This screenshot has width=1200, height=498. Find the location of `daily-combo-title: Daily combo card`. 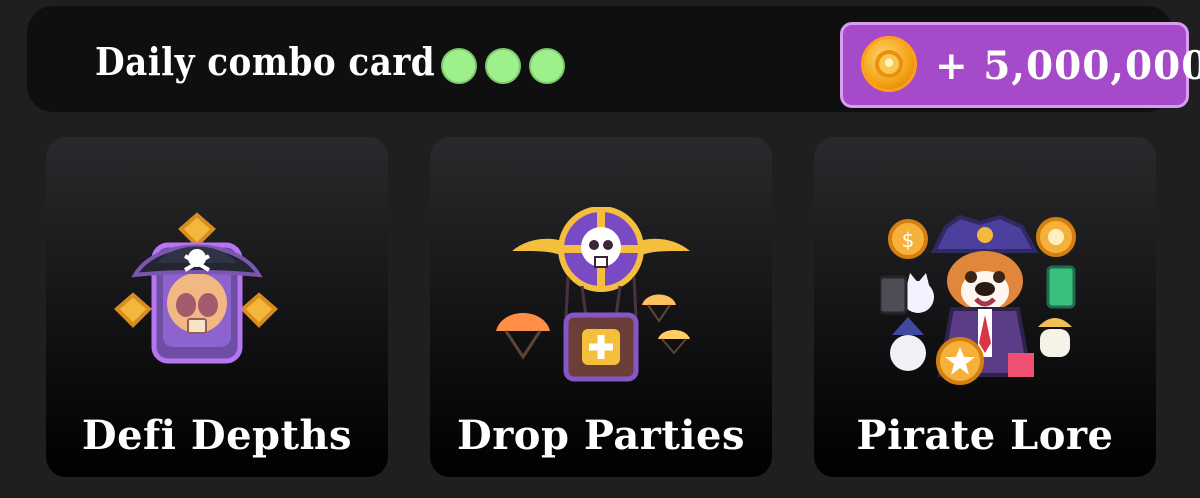

daily-combo-title: Daily combo card is located at coordinates (265, 61).